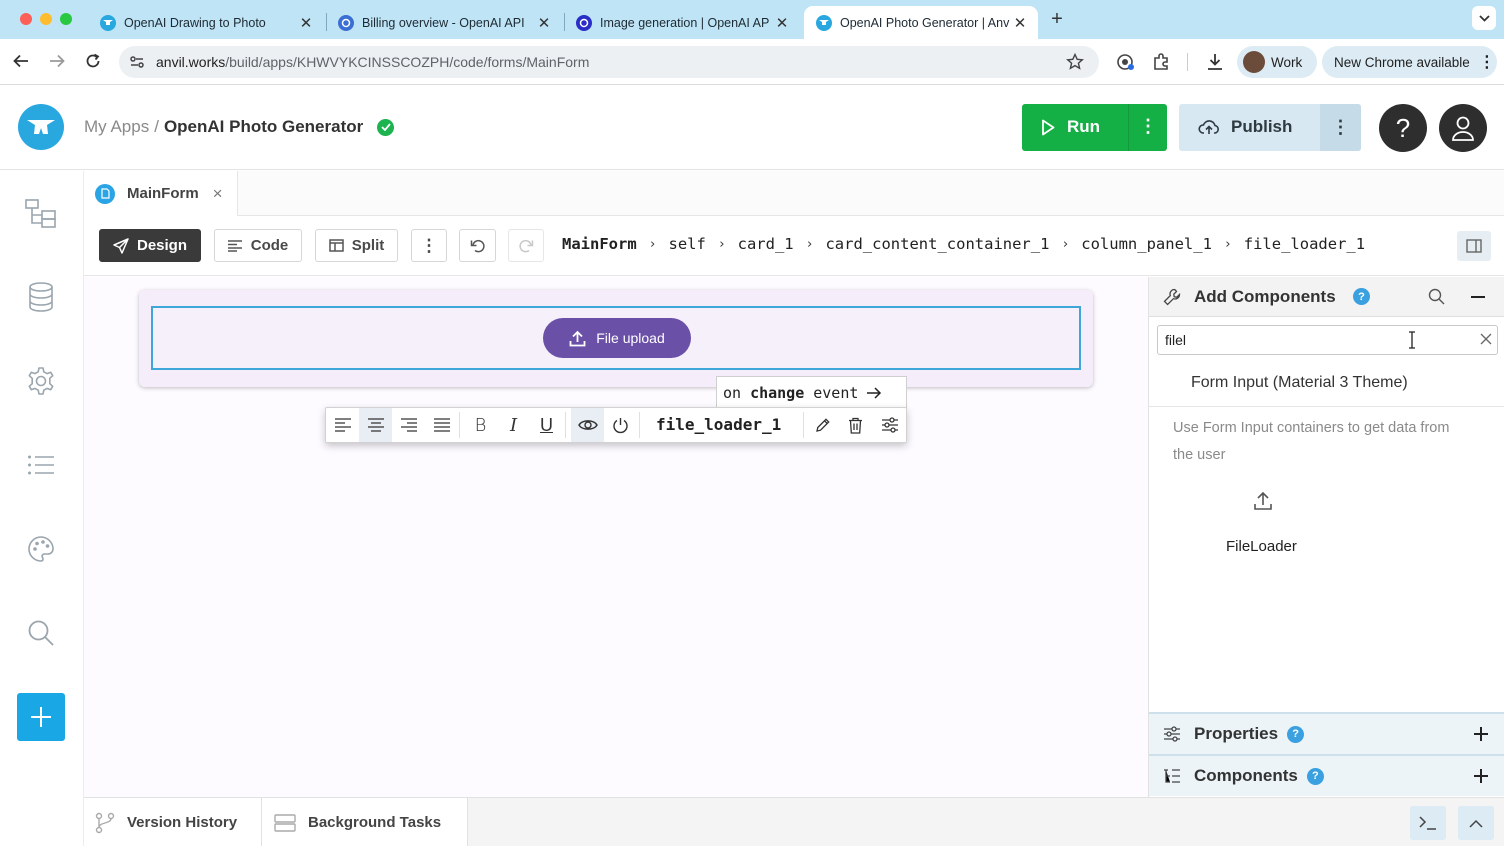 Image resolution: width=1504 pixels, height=846 pixels. What do you see at coordinates (408, 425) in the screenshot?
I see `align-right-icon` at bounding box center [408, 425].